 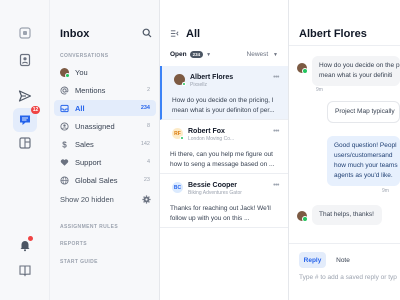 I want to click on sidebar-item-count: 8, so click(x=148, y=126).